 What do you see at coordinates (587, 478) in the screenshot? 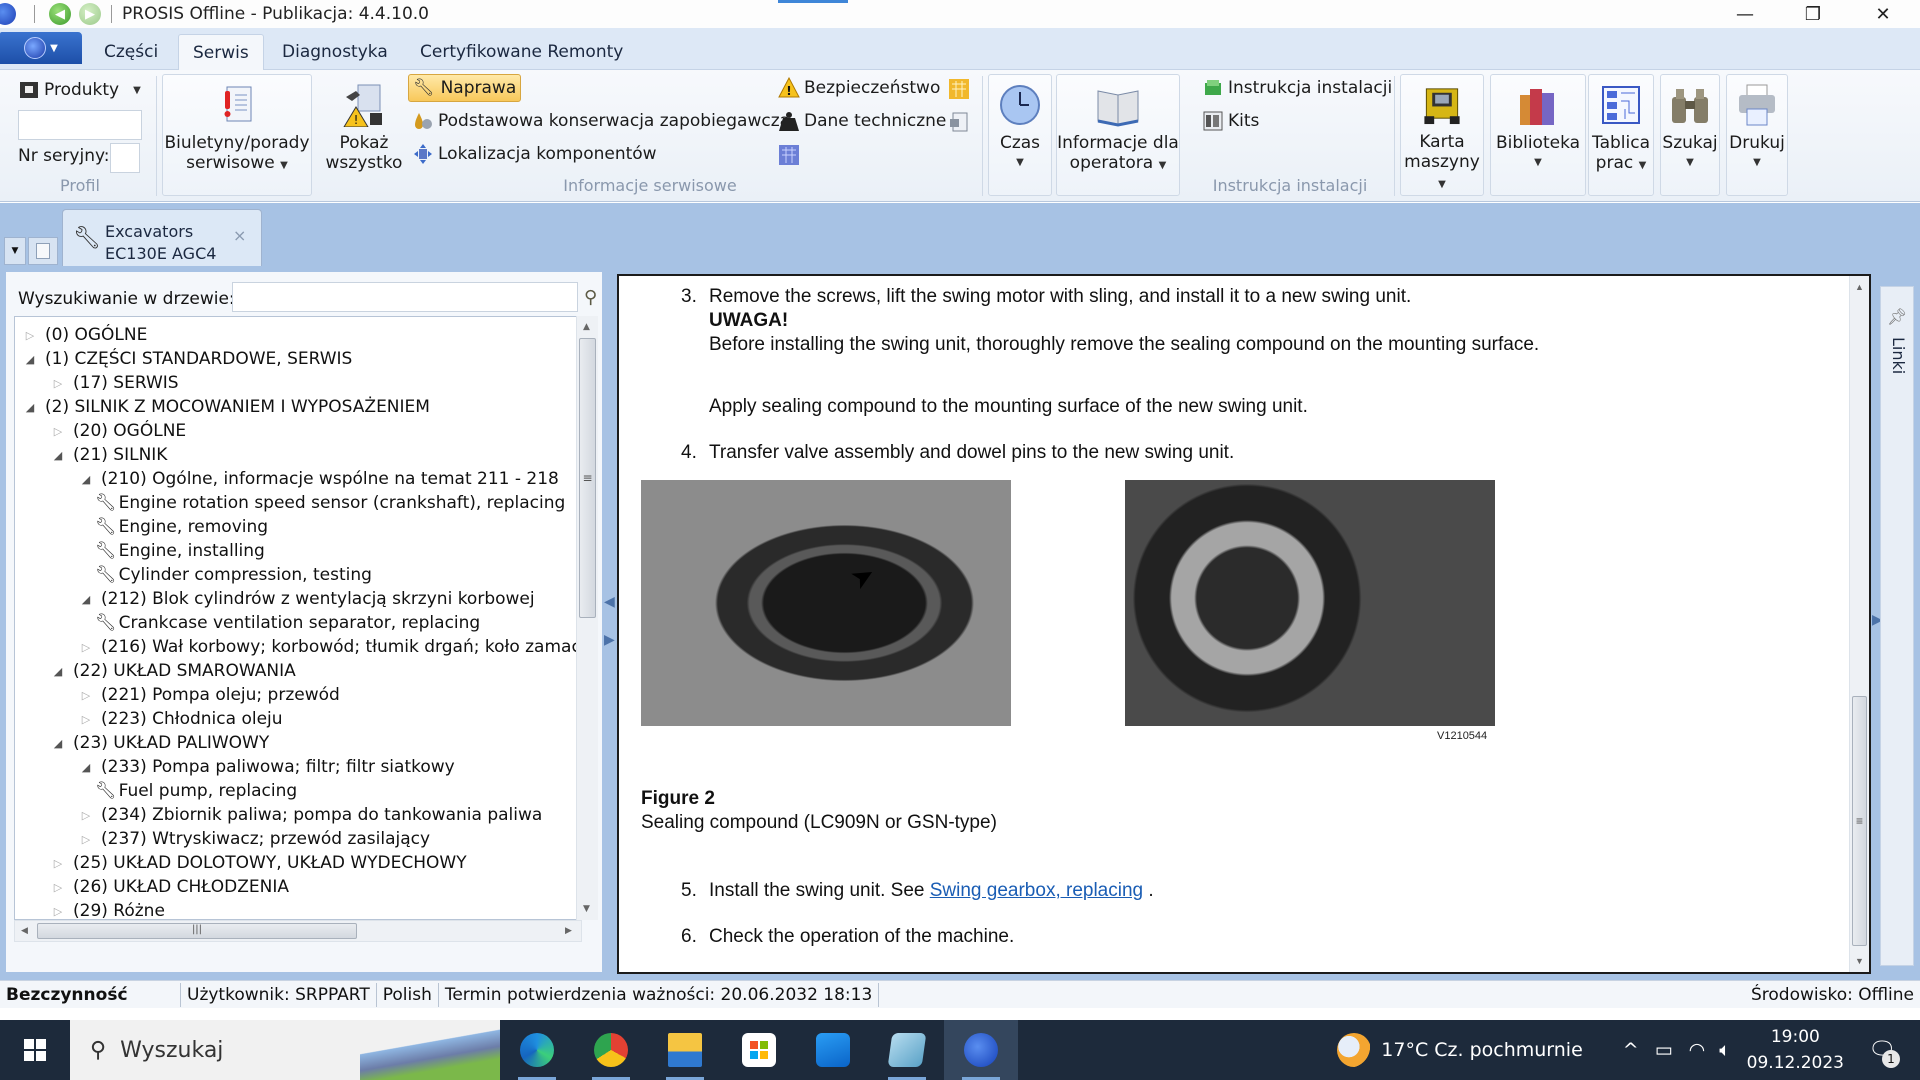
I see `tree-scroll-thumb: ≡` at bounding box center [587, 478].